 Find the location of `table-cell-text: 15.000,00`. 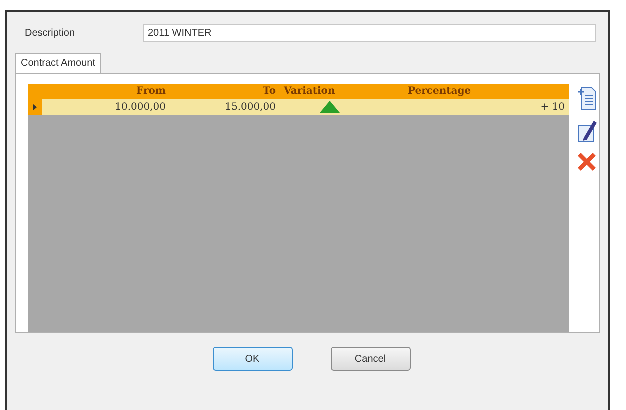

table-cell-text: 15.000,00 is located at coordinates (250, 107).